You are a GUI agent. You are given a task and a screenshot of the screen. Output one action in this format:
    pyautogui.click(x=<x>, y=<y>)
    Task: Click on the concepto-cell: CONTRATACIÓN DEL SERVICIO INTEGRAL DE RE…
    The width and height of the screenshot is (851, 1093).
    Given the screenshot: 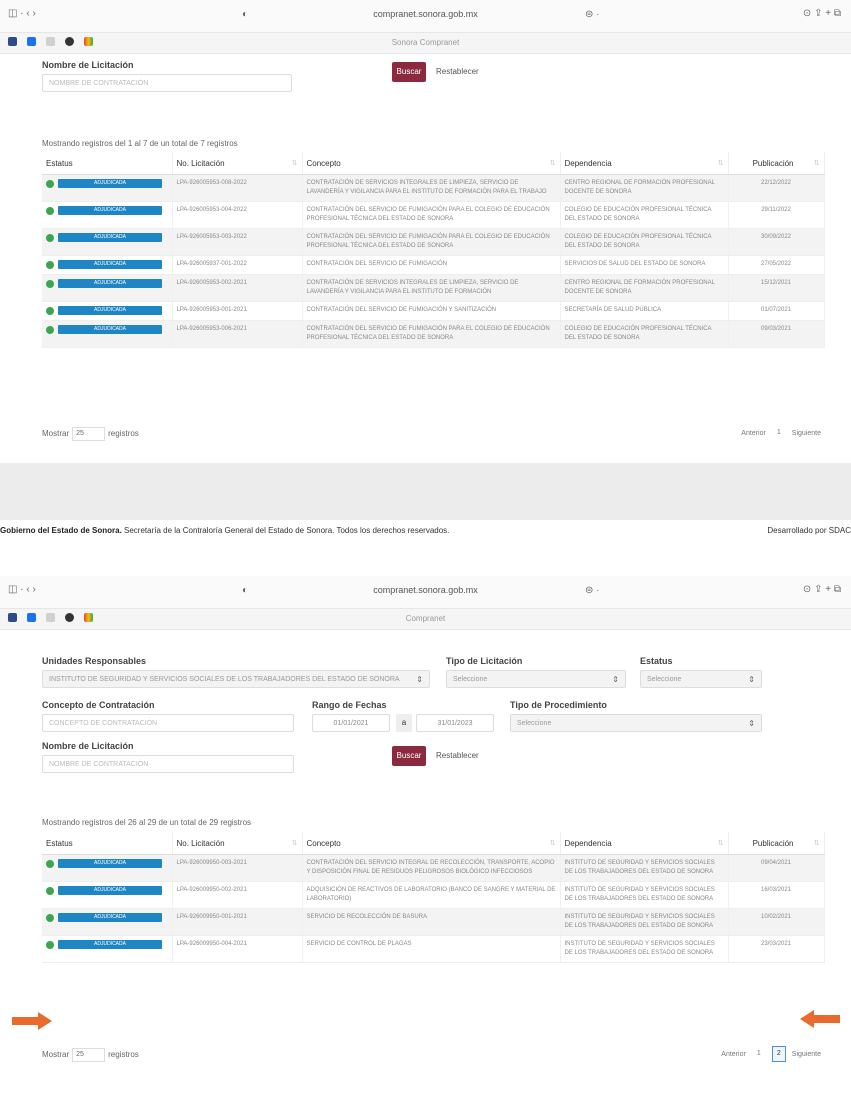 What is the action you would take?
    pyautogui.click(x=431, y=868)
    